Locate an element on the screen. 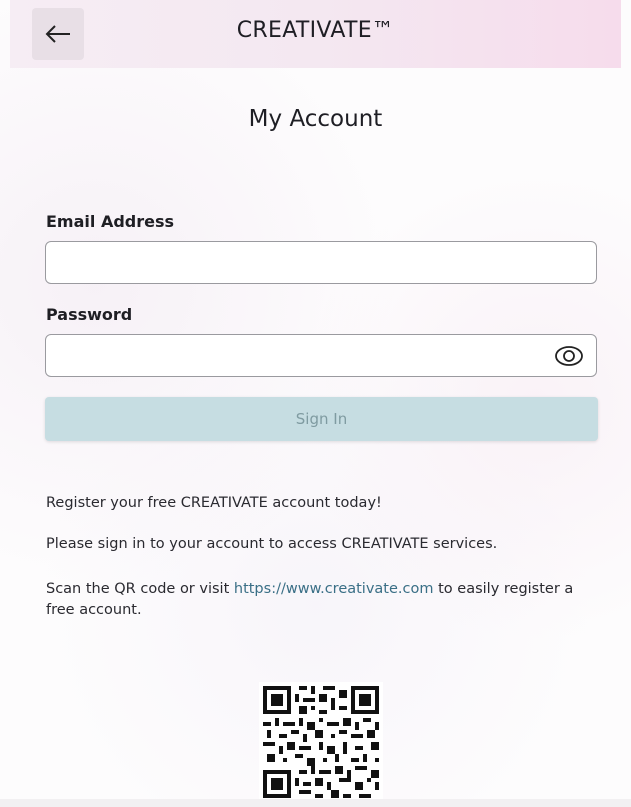  app-header: CREATIVATE™ is located at coordinates (315, 34).